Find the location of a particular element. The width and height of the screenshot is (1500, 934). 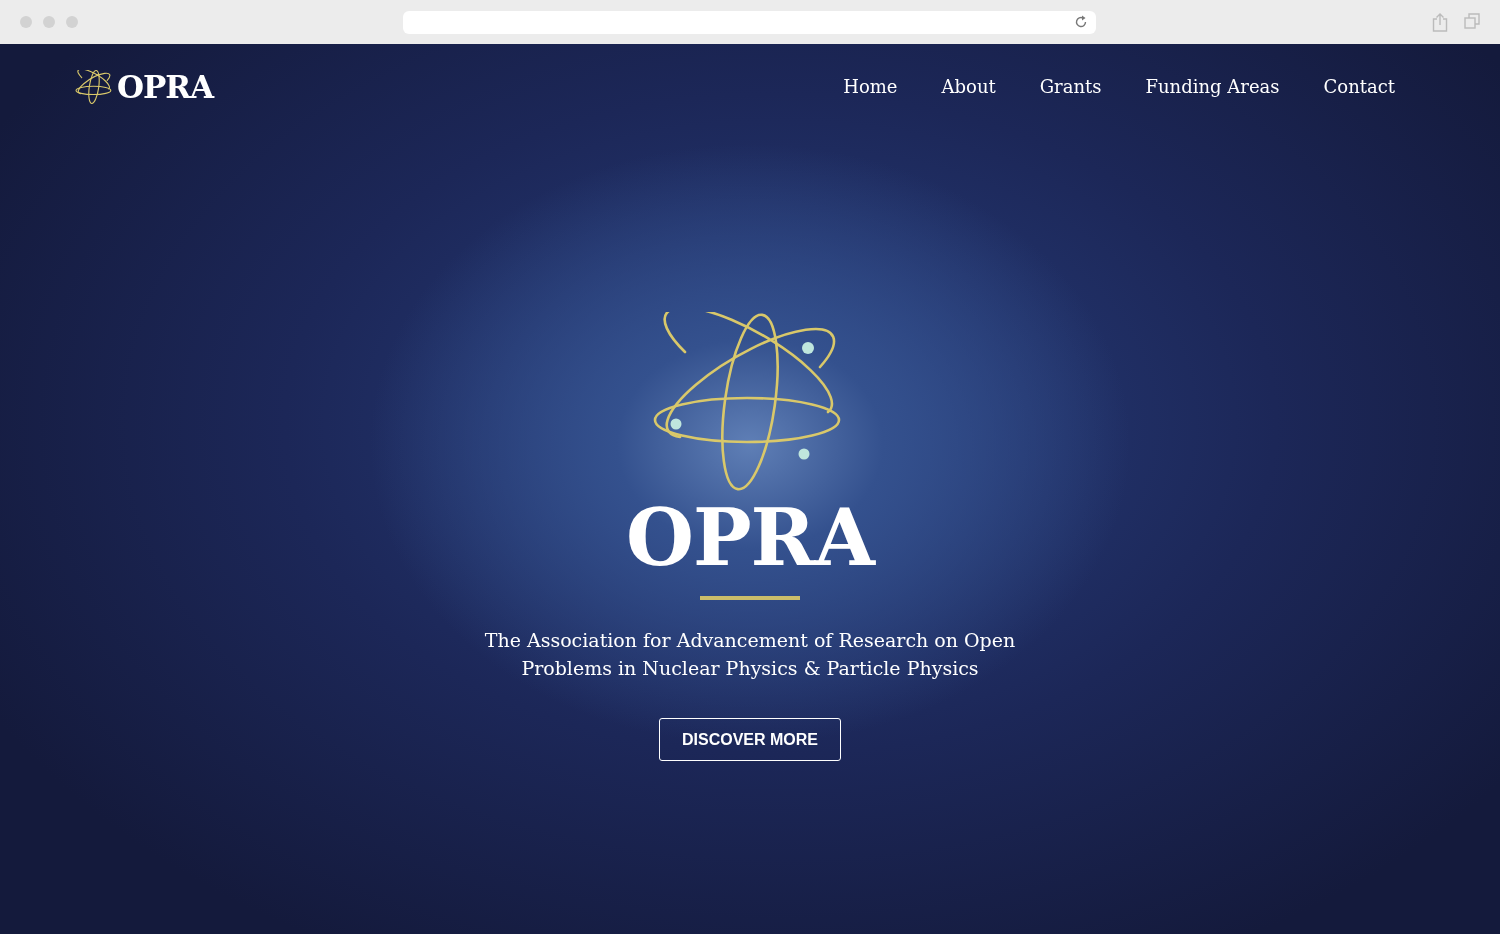

nav-link: Contact is located at coordinates (1359, 86).